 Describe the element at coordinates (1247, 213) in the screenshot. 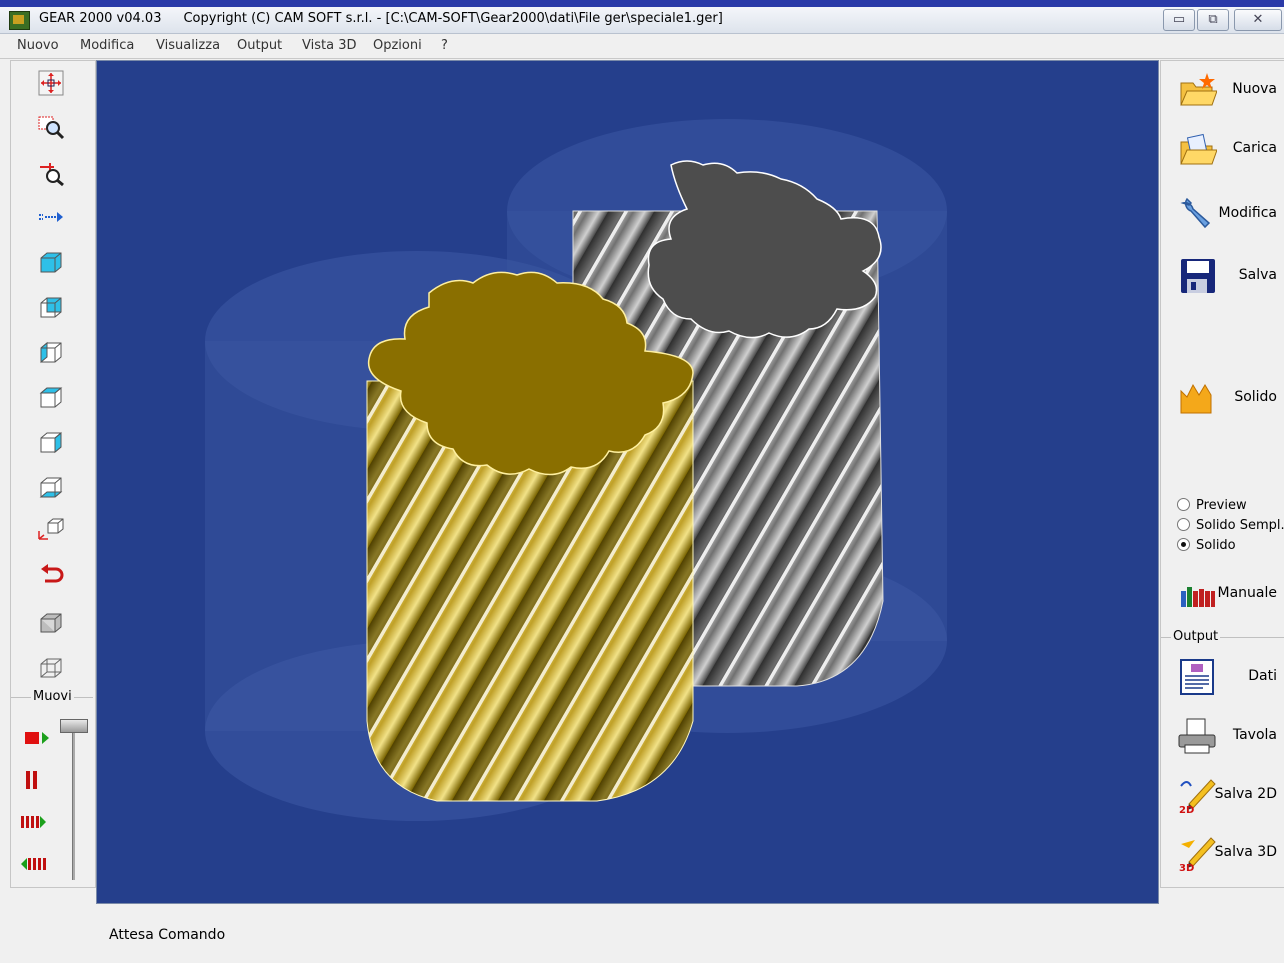

I see `modifica-label: Modifica` at that location.